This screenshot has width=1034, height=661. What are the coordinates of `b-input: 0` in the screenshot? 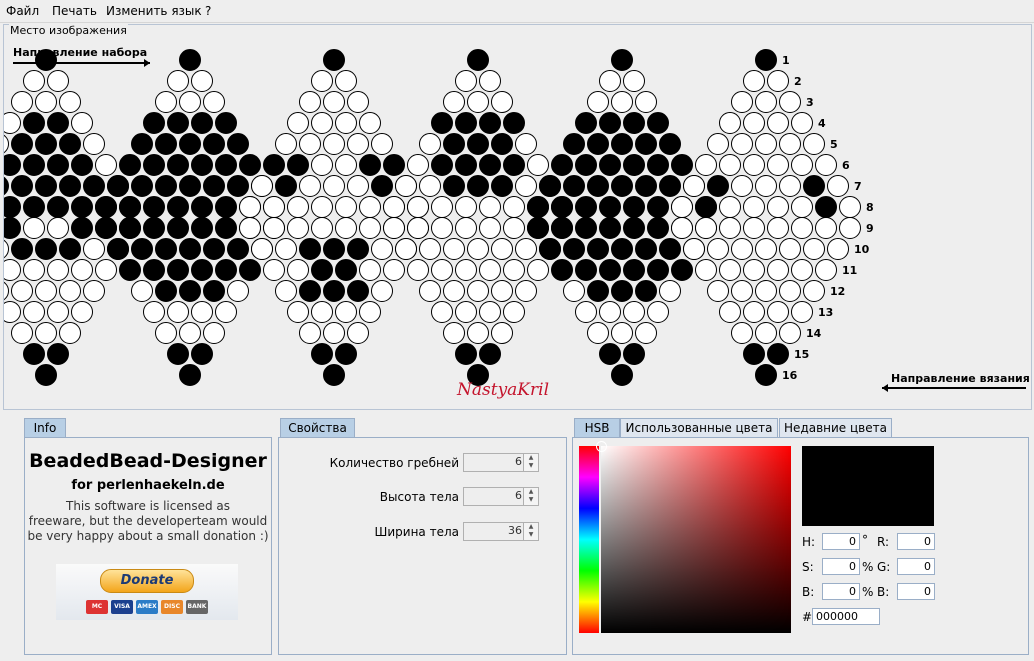 It's located at (841, 591).